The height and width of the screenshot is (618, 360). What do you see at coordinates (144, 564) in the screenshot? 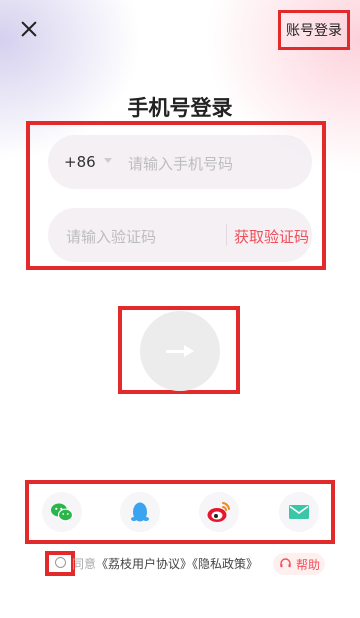
I see `user-agreement-link: 《荔枝用户协议》` at bounding box center [144, 564].